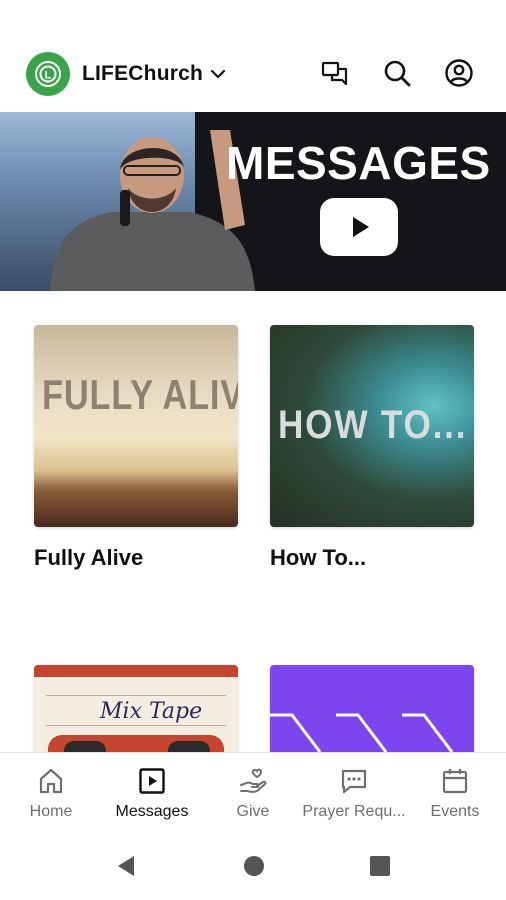 The width and height of the screenshot is (506, 900). Describe the element at coordinates (126, 866) in the screenshot. I see `back-icon` at that location.